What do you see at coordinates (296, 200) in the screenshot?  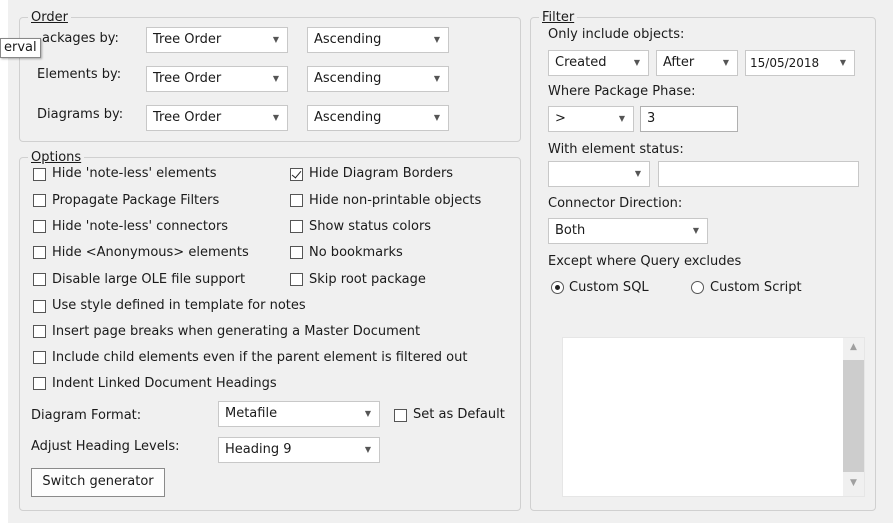 I see `hide-nonprintable-objects-checkbox` at bounding box center [296, 200].